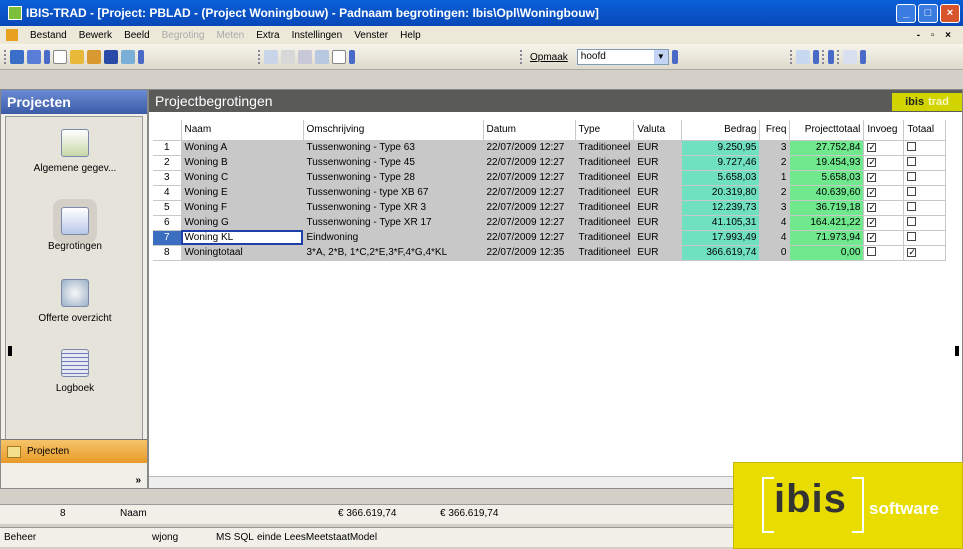  Describe the element at coordinates (827, 178) in the screenshot. I see `cell-proj: 5.658,03` at that location.